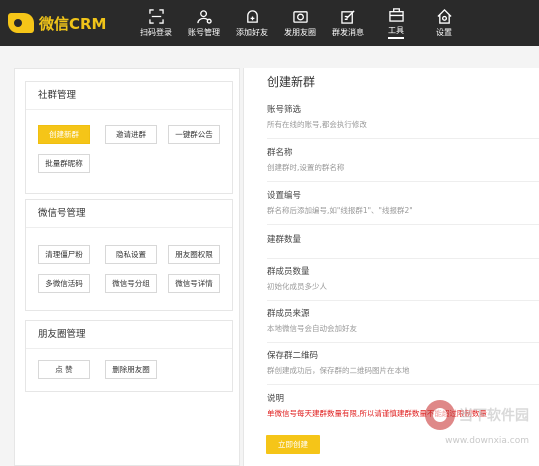  Describe the element at coordinates (347, 16) in the screenshot. I see `edit-message-icon` at that location.